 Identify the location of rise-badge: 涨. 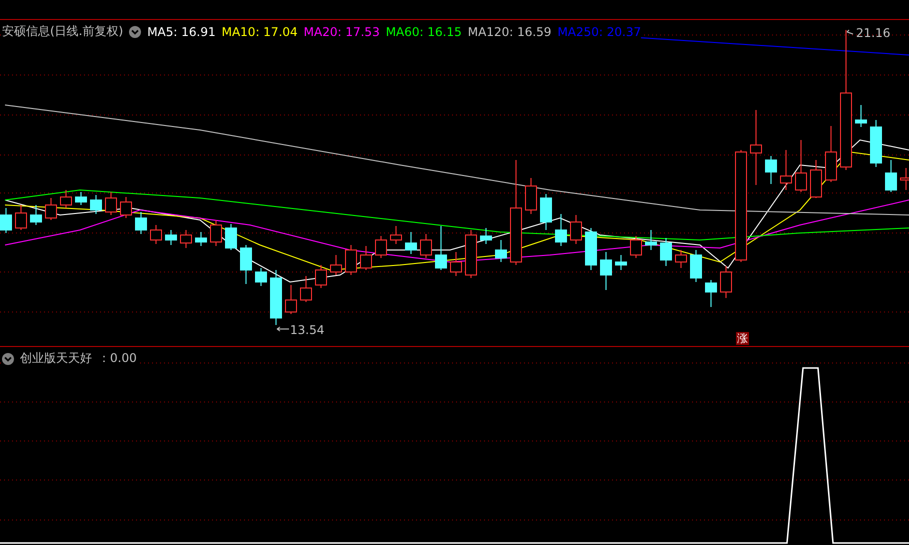
(742, 338).